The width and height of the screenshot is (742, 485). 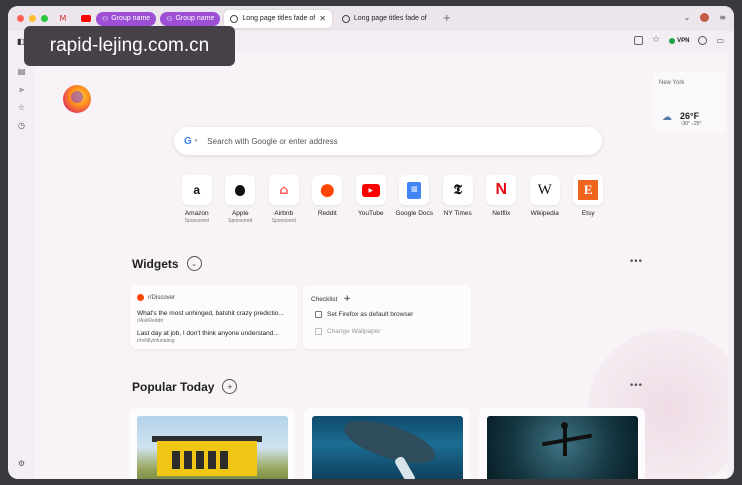 I want to click on youtube-icon: ▶, so click(x=370, y=190).